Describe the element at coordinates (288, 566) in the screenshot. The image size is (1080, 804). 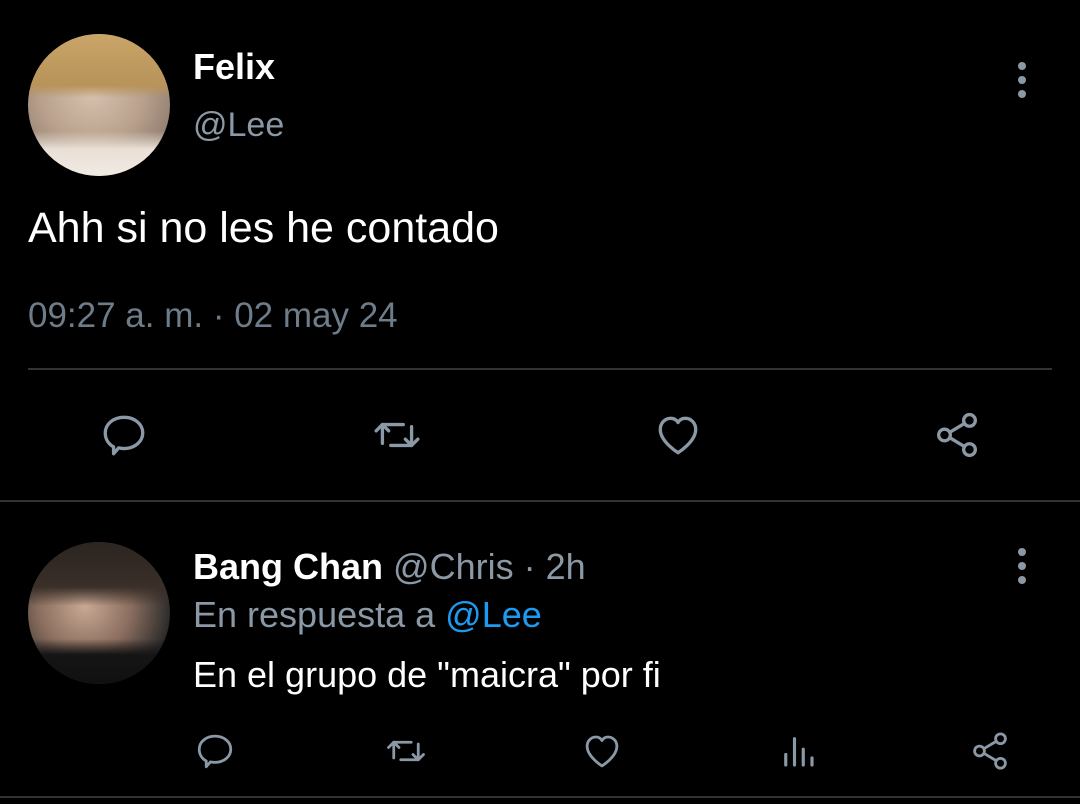
I see `author-display-name: Bang Chan` at that location.